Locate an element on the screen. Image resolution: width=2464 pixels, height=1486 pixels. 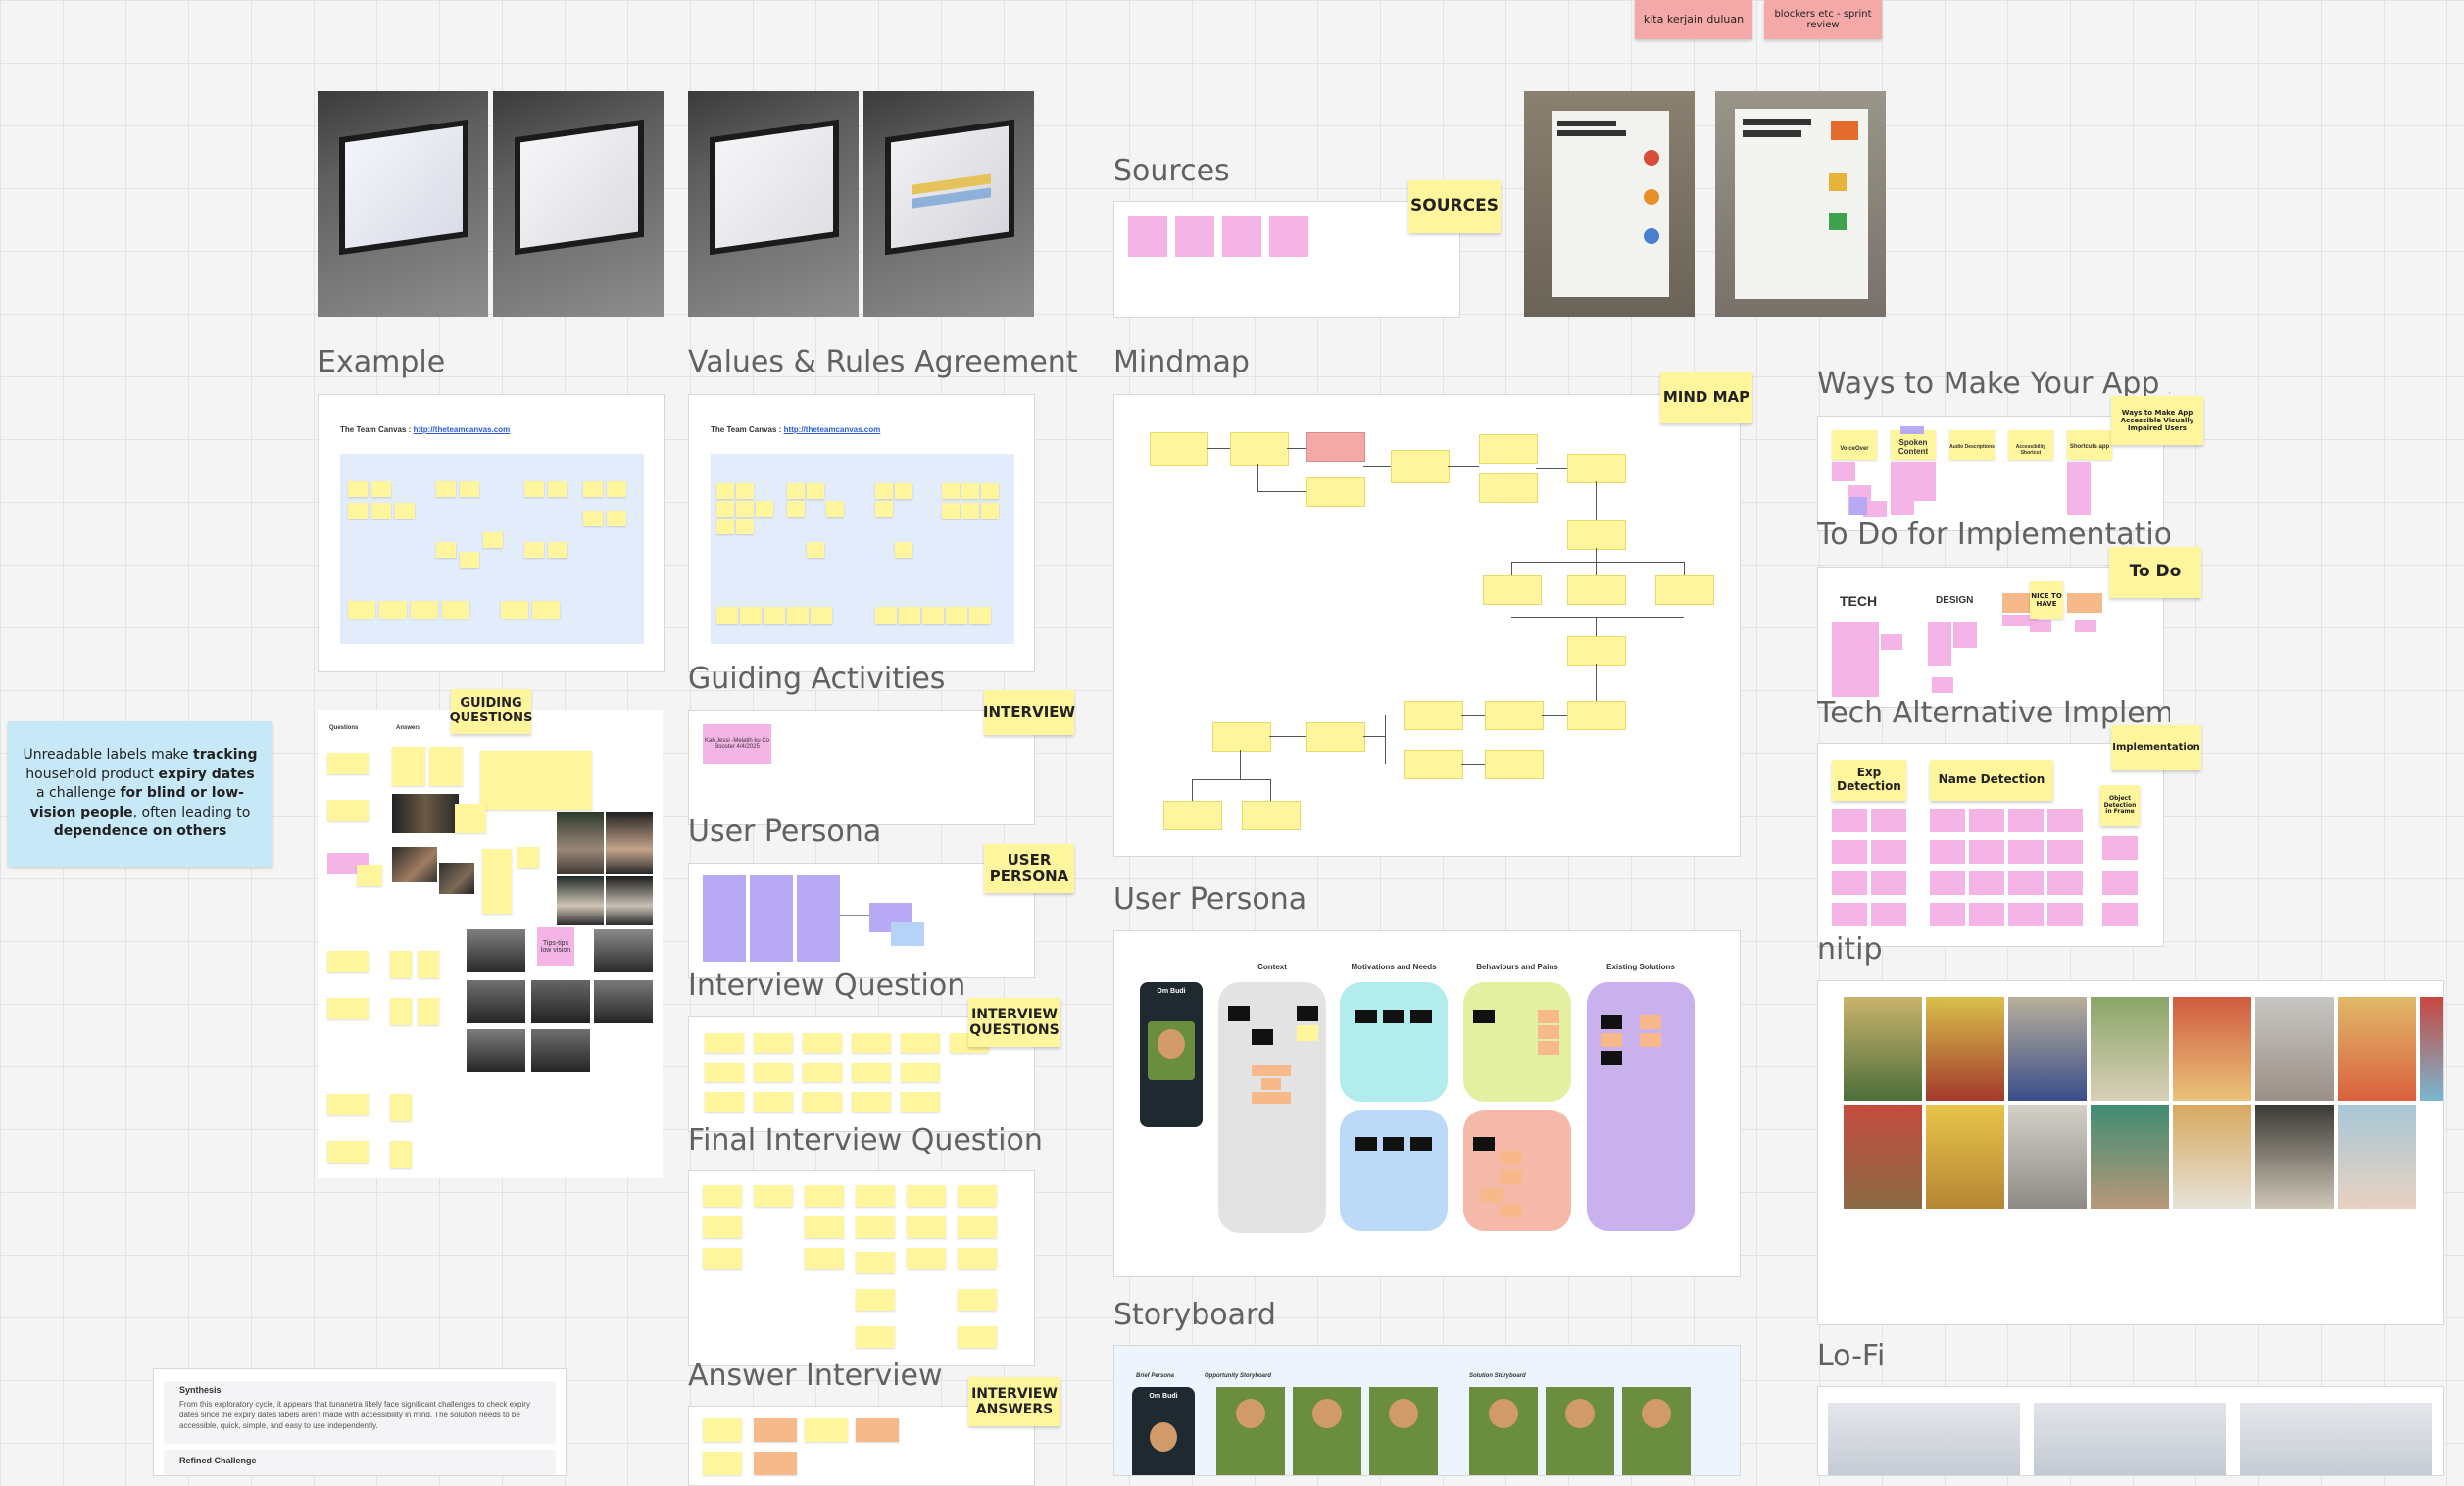
tips-note: Tips-tips low vision is located at coordinates (555, 946).